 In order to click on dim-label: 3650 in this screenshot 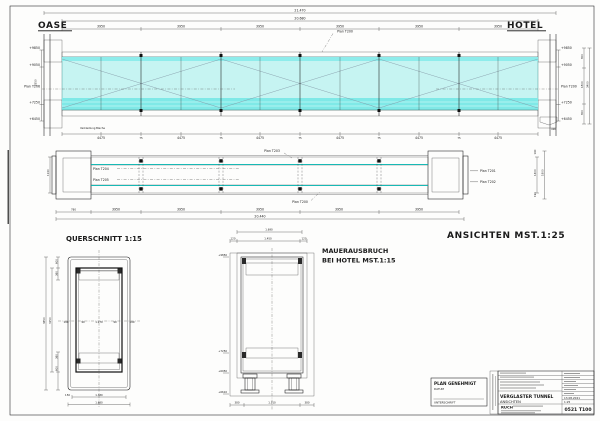, I will do `click(44, 320)`.